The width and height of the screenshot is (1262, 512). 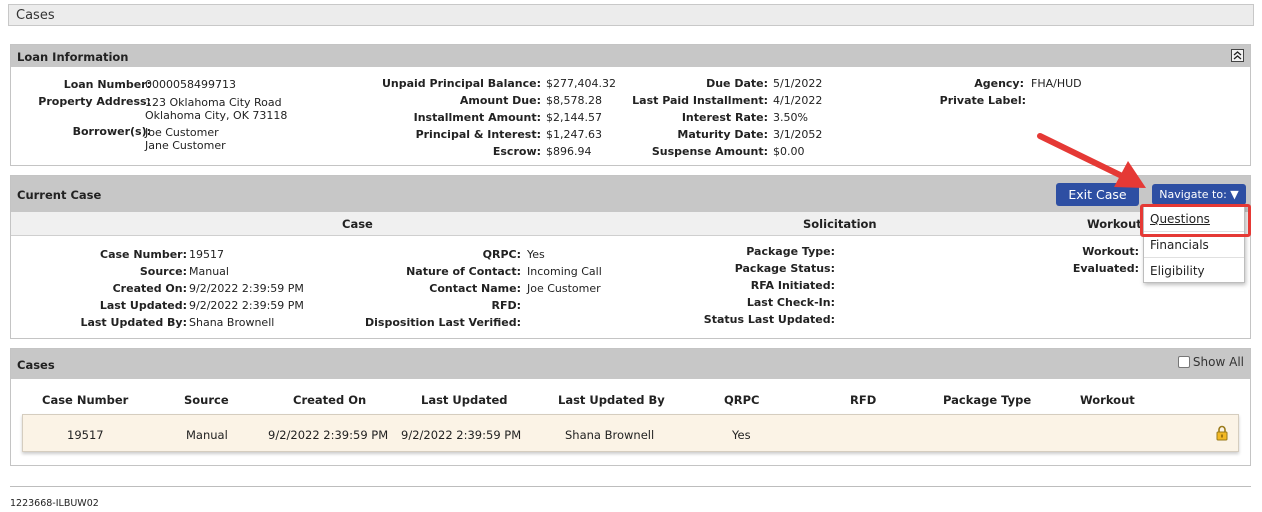 What do you see at coordinates (574, 100) in the screenshot?
I see `amount-due-value: $8,578.28` at bounding box center [574, 100].